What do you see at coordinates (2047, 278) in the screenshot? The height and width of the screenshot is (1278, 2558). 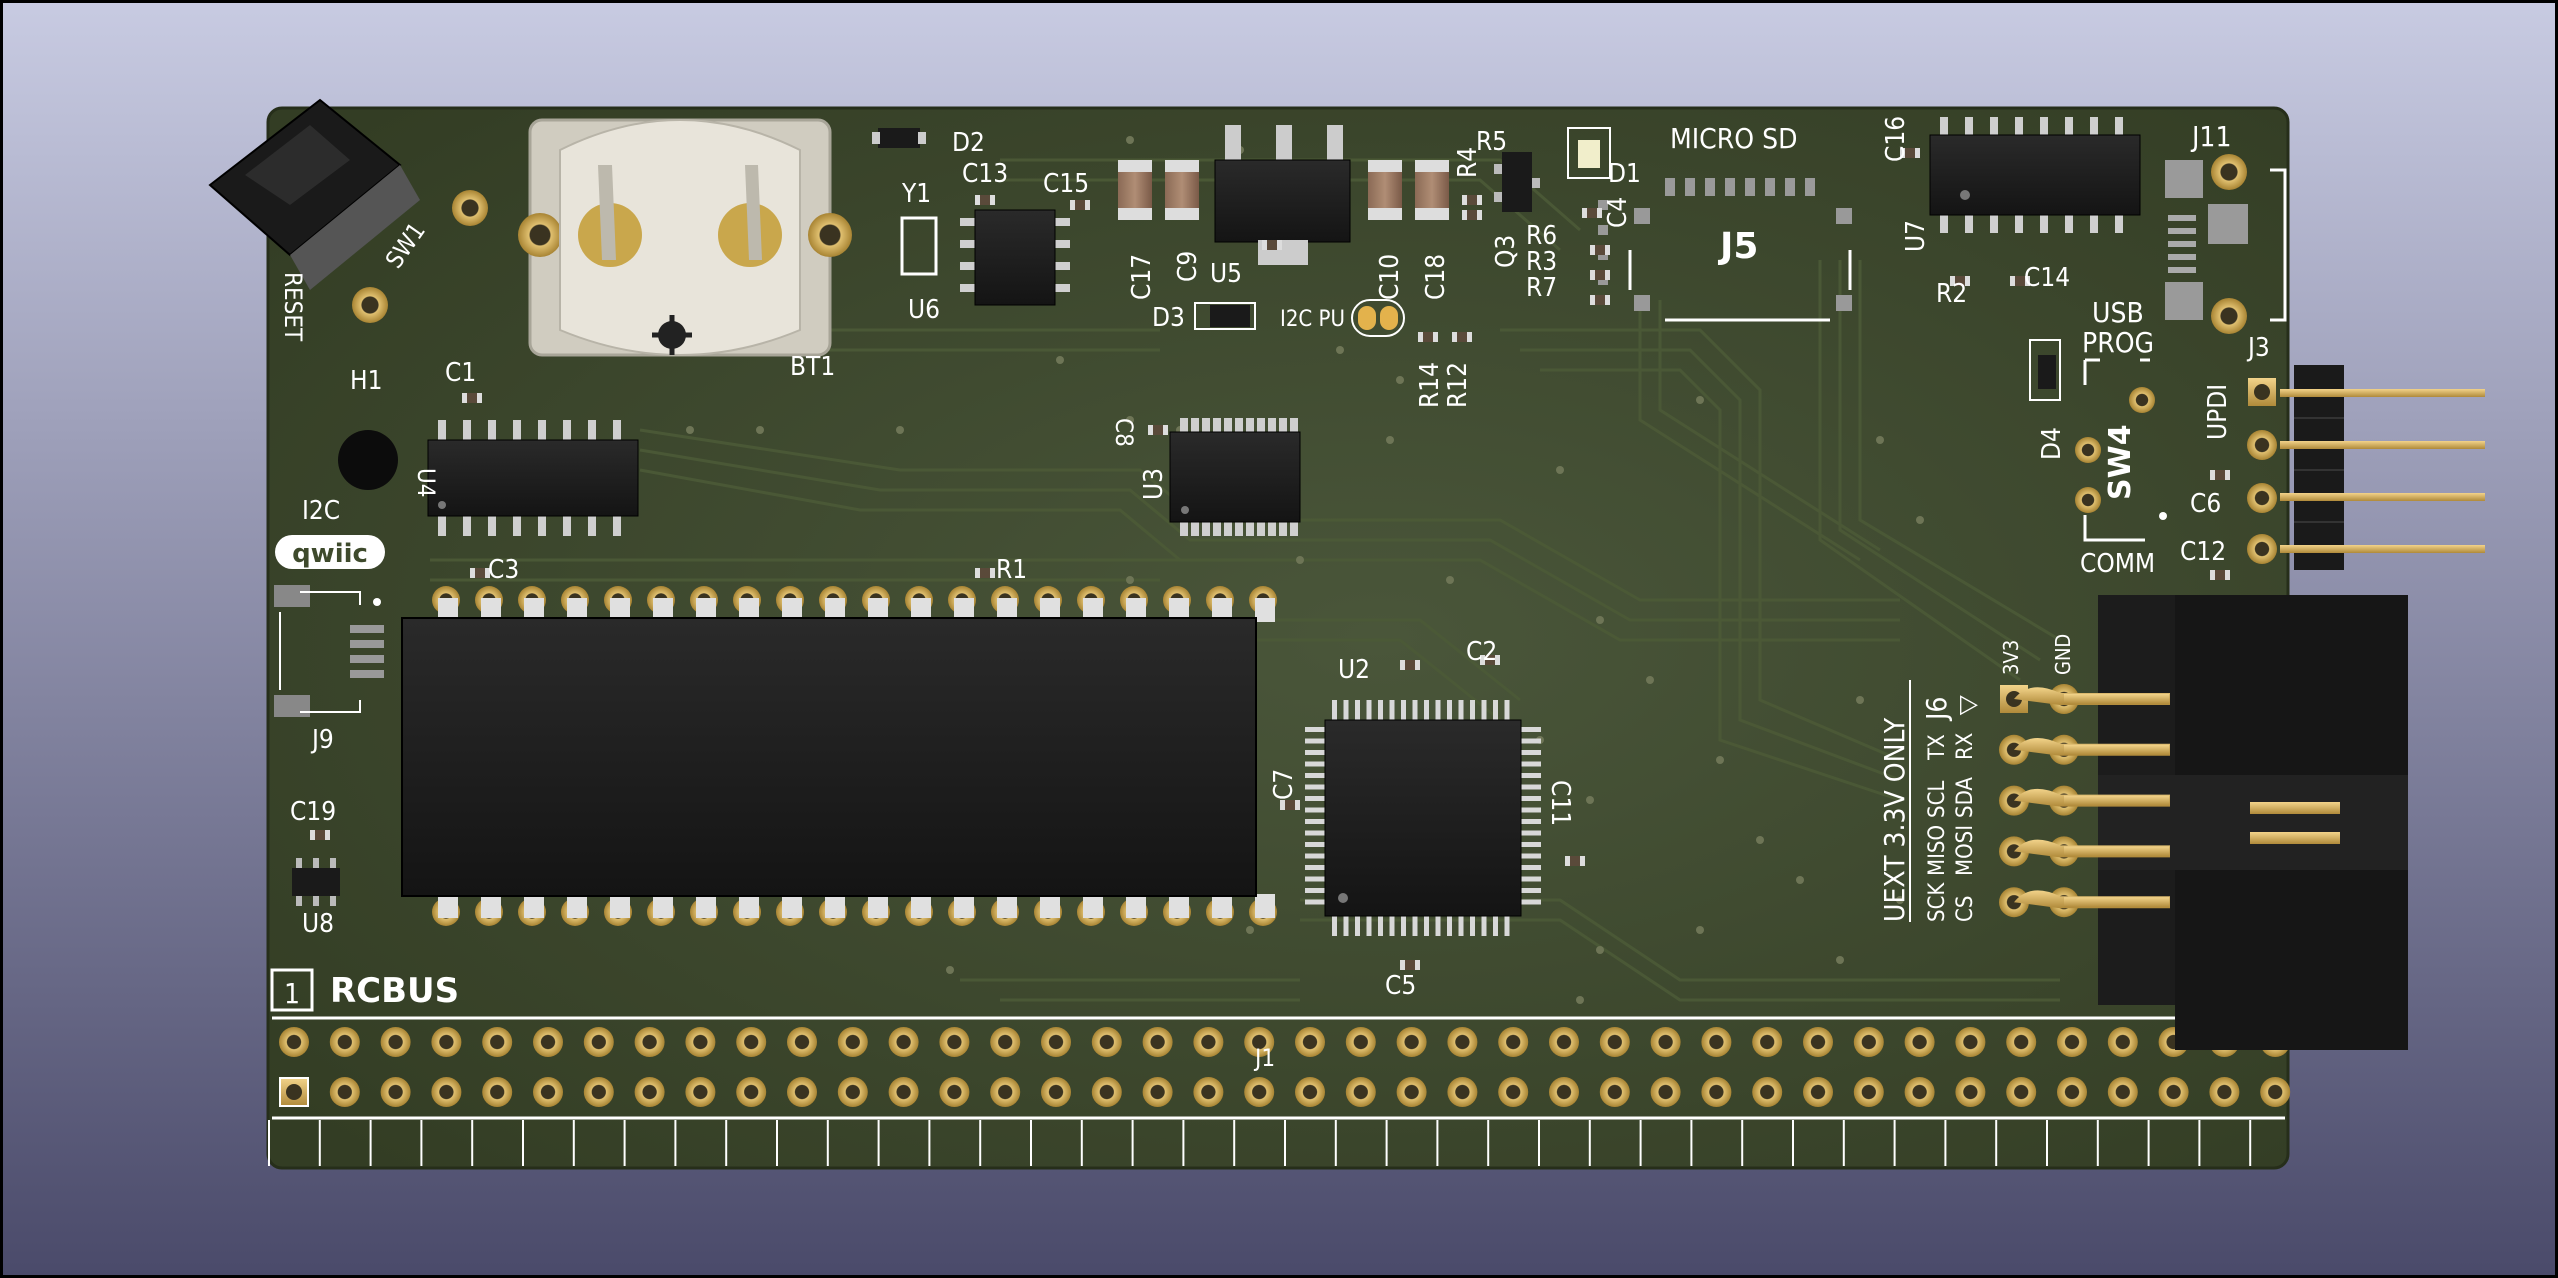 I see `c14-label: C14` at bounding box center [2047, 278].